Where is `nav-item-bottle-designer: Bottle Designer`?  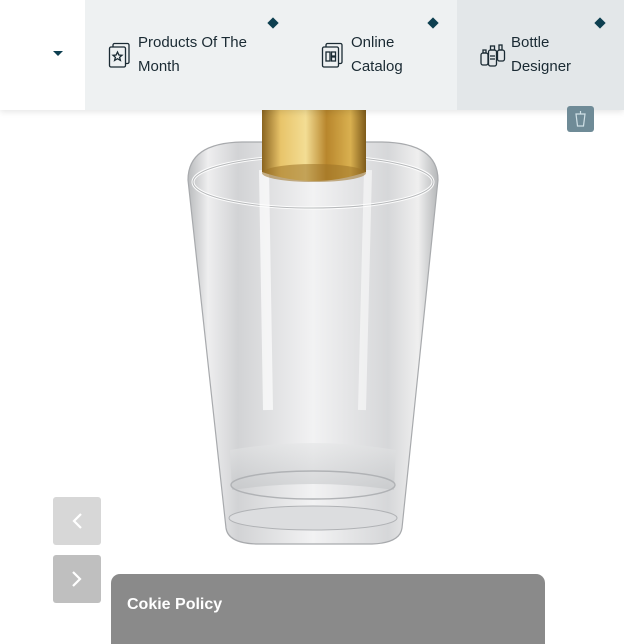
nav-item-bottle-designer: Bottle Designer is located at coordinates (540, 55).